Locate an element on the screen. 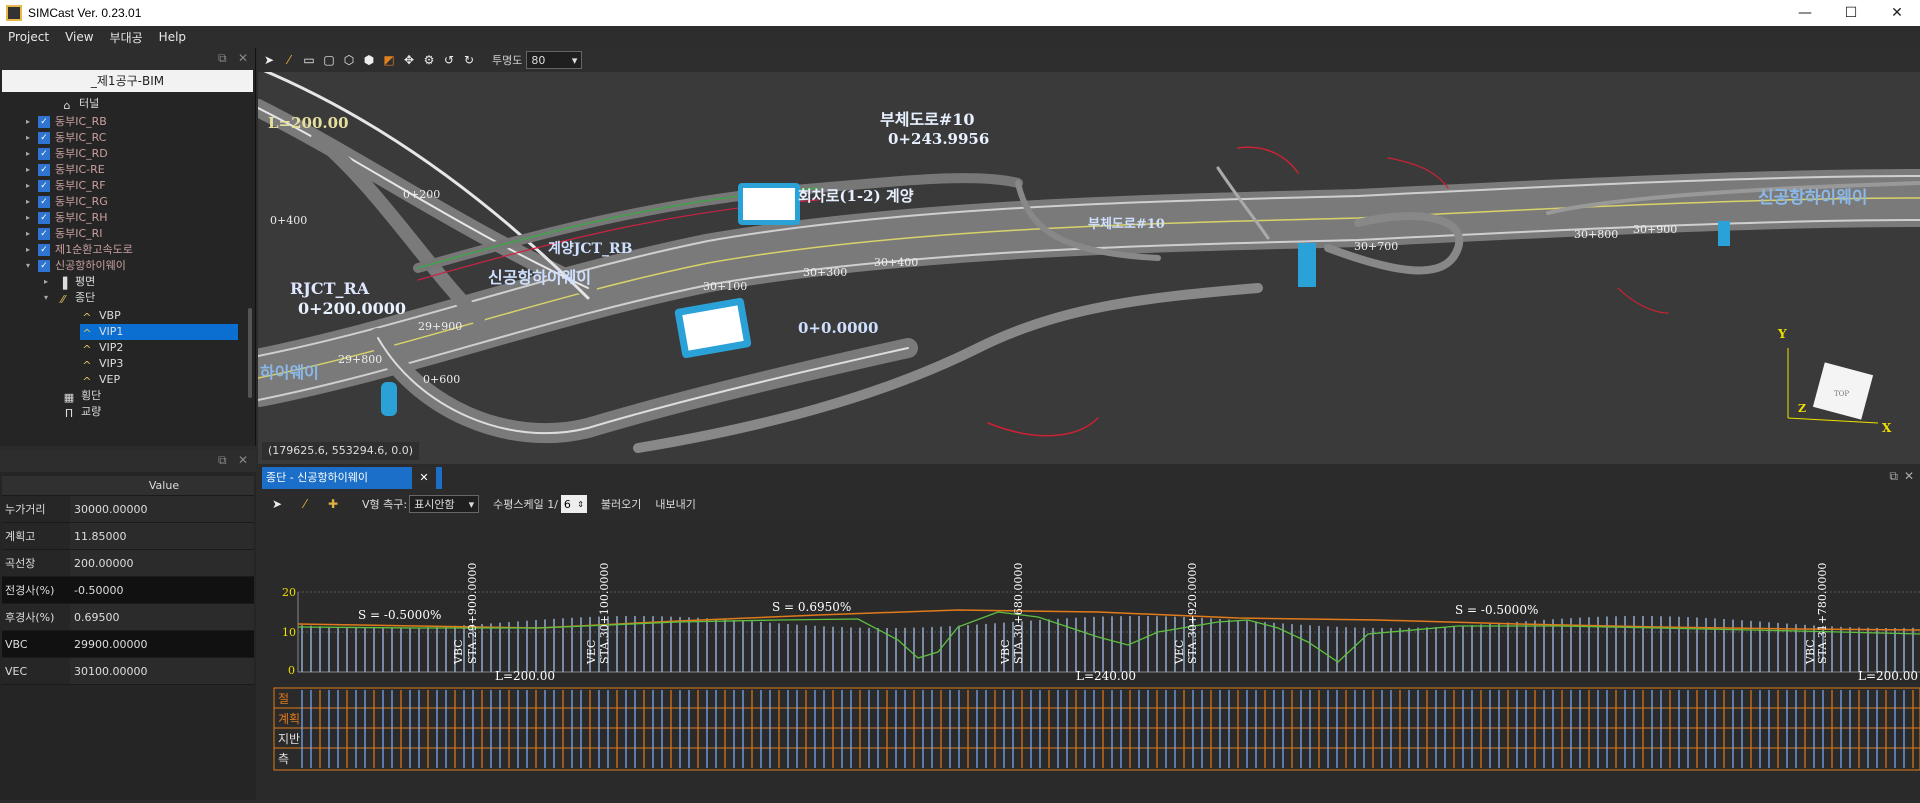 The height and width of the screenshot is (803, 1920). tab-close-icon: ✕ is located at coordinates (424, 478).